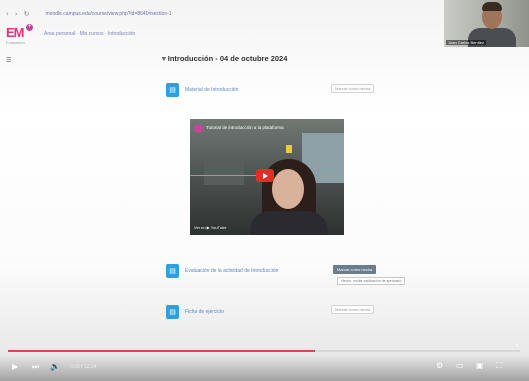  Describe the element at coordinates (466, 42) in the screenshot. I see `webcam-name-label: Juan Carlos Benítez` at that location.